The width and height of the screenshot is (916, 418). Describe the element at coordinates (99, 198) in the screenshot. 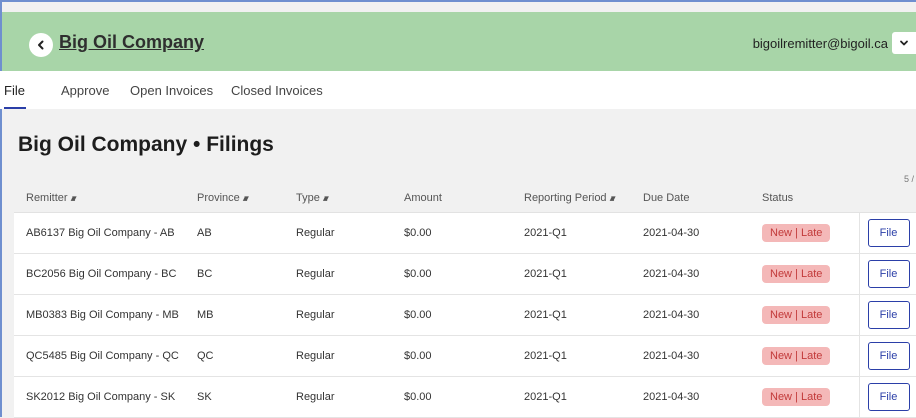

I see `column-header-remitter: Remitter ▴▾` at that location.